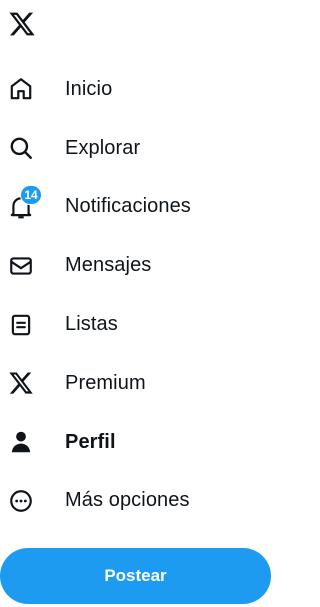 The height and width of the screenshot is (607, 320). I want to click on list-icon, so click(21, 325).